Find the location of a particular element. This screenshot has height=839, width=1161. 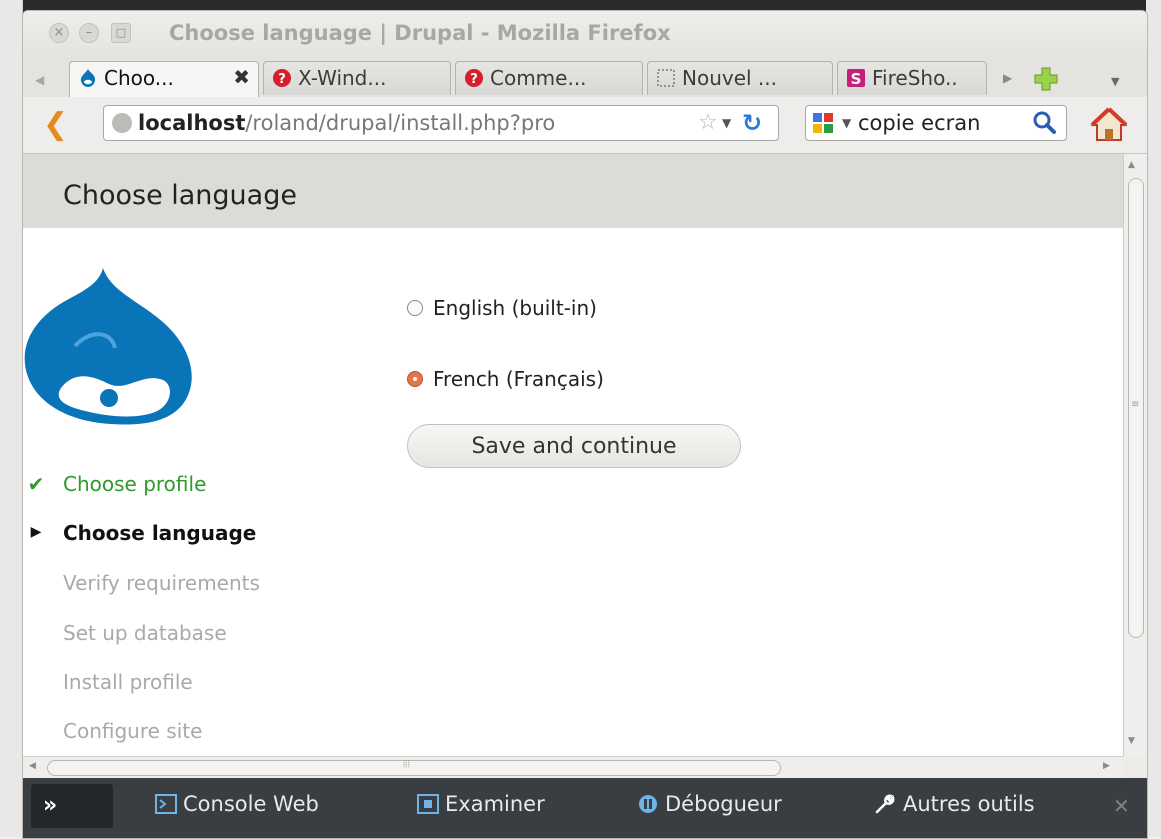

other-tools-label: Autres outils is located at coordinates (969, 804).